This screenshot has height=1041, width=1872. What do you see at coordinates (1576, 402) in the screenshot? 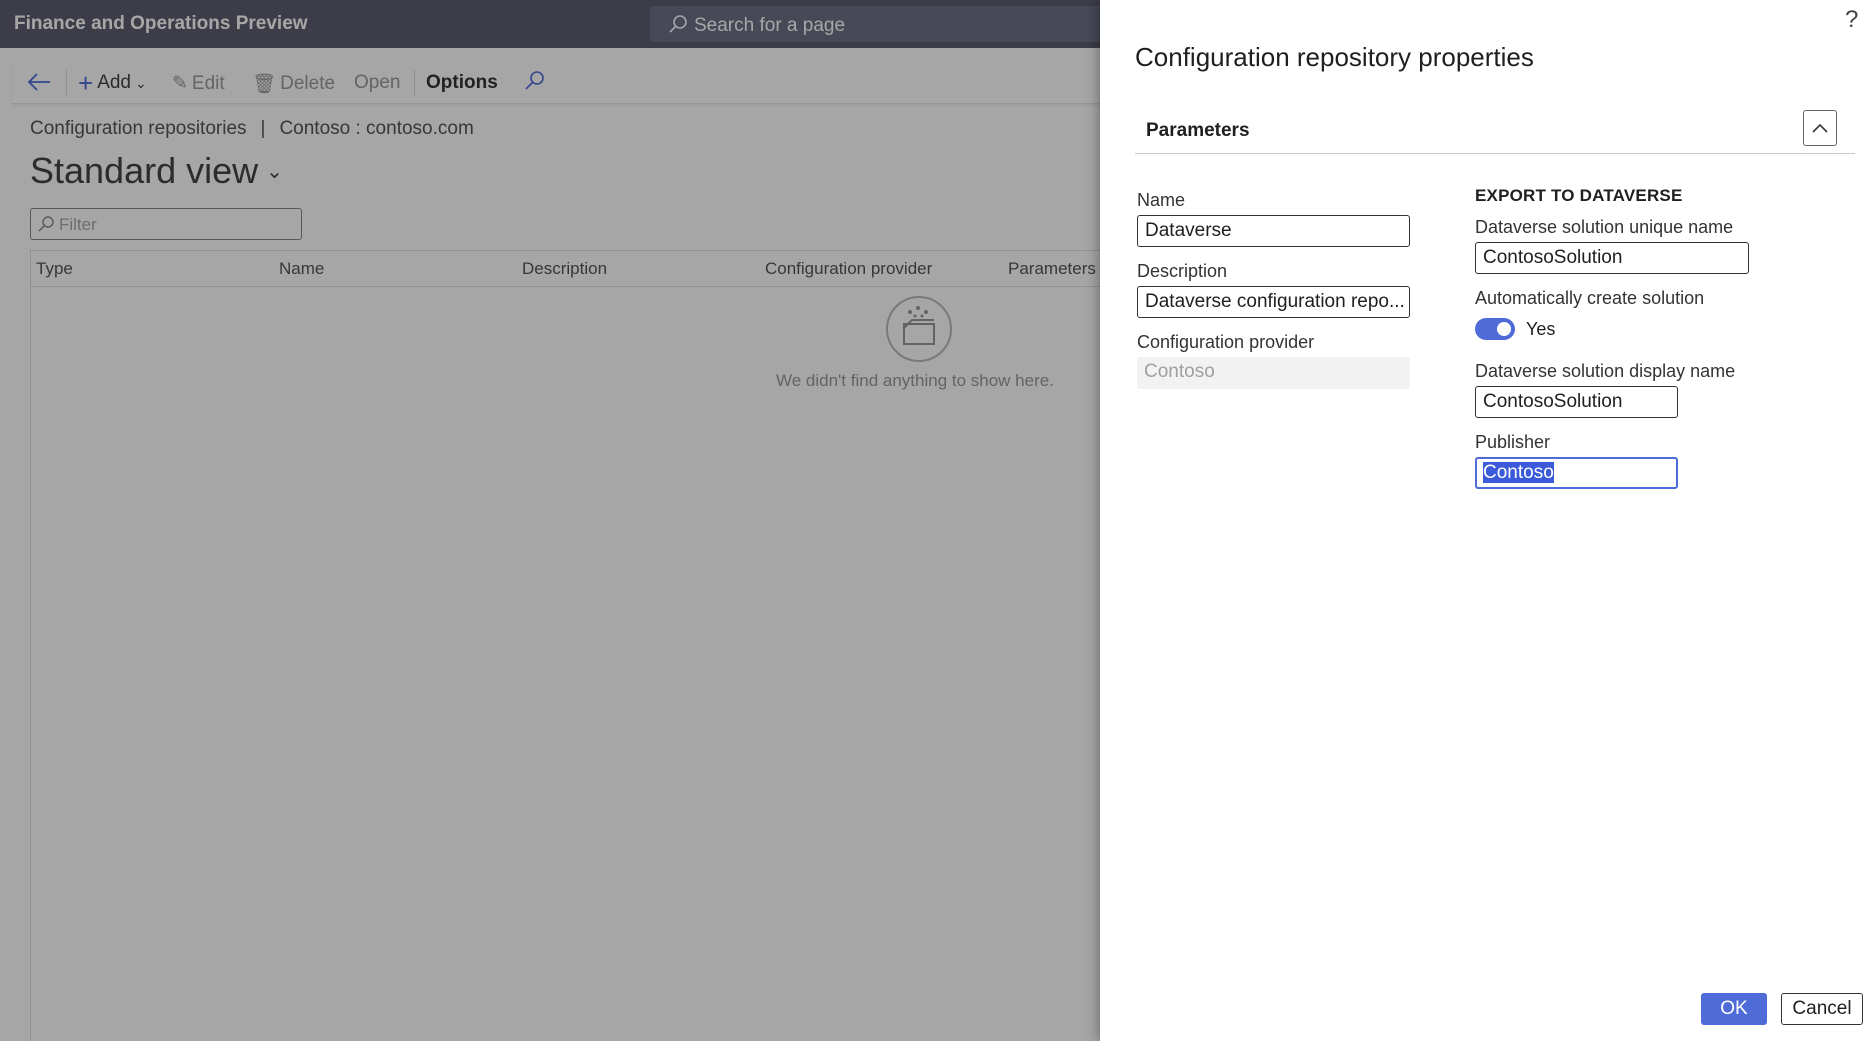
I see `display-name-field: ContosoSolution` at bounding box center [1576, 402].